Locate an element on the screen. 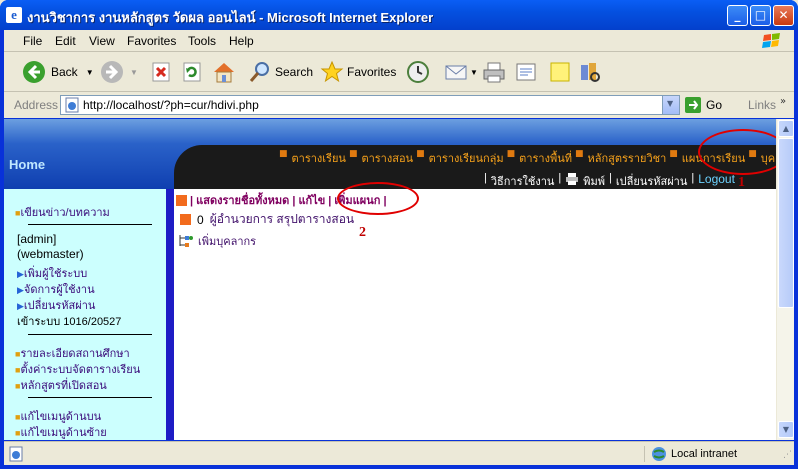  note-icon is located at coordinates (560, 72).